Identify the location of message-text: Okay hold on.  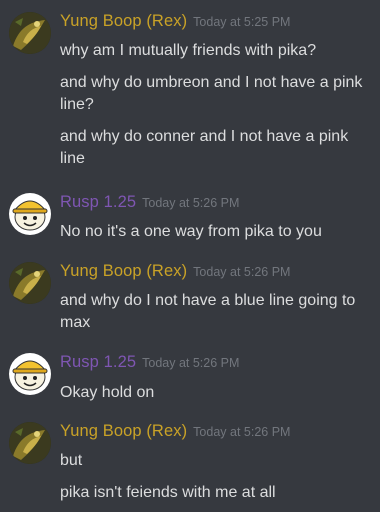
(107, 392).